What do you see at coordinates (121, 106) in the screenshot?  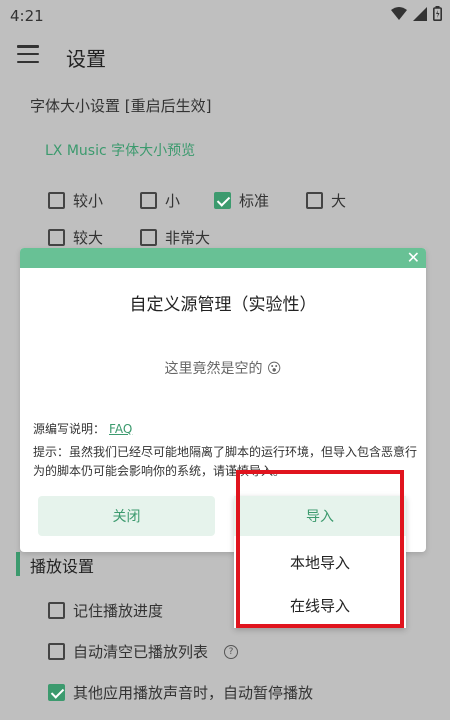 I see `font-size-label: 字体大小设置 [重启后生效]` at bounding box center [121, 106].